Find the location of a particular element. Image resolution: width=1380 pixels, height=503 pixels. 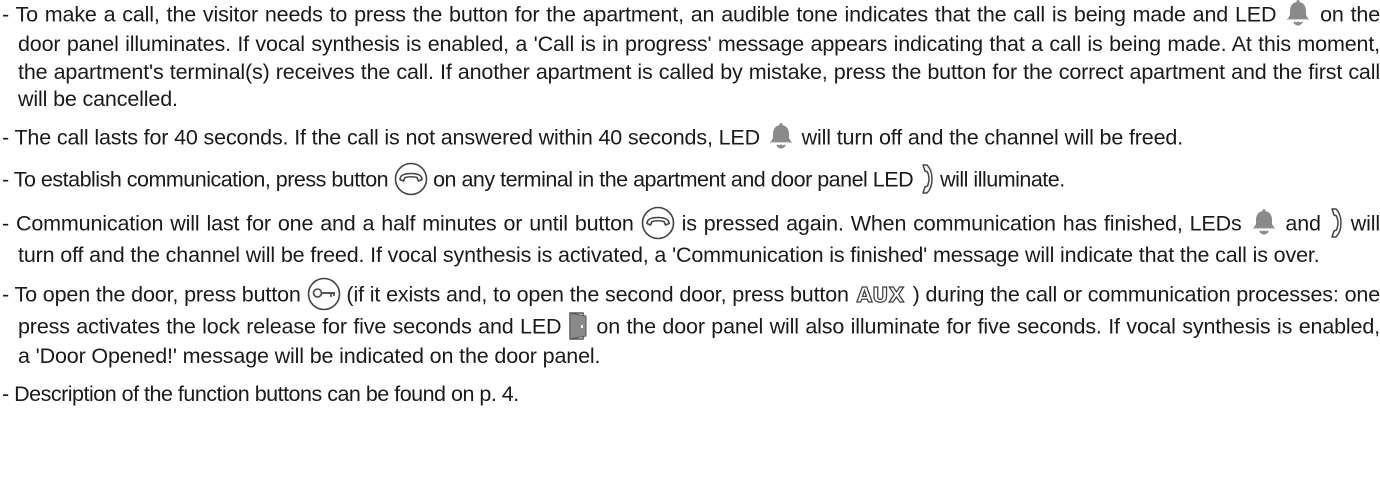

instruction-text: and is located at coordinates (1303, 223).